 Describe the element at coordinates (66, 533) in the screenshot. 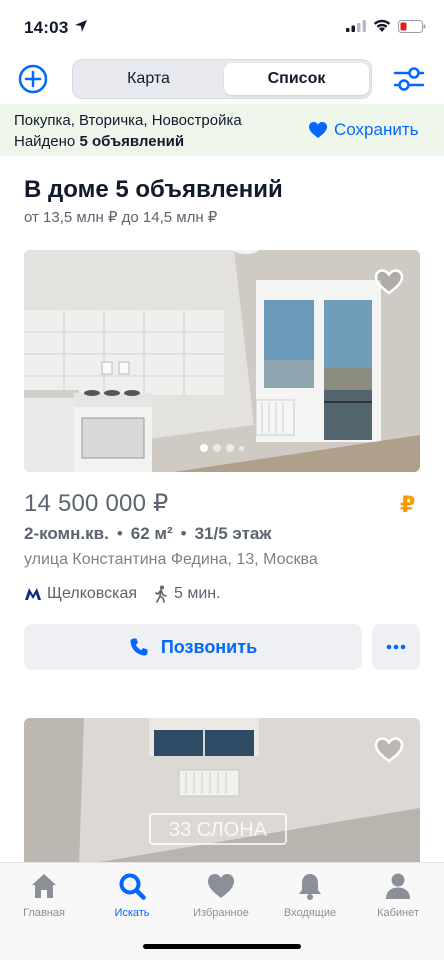

I see `listing-rooms: 2-комн.кв.` at that location.